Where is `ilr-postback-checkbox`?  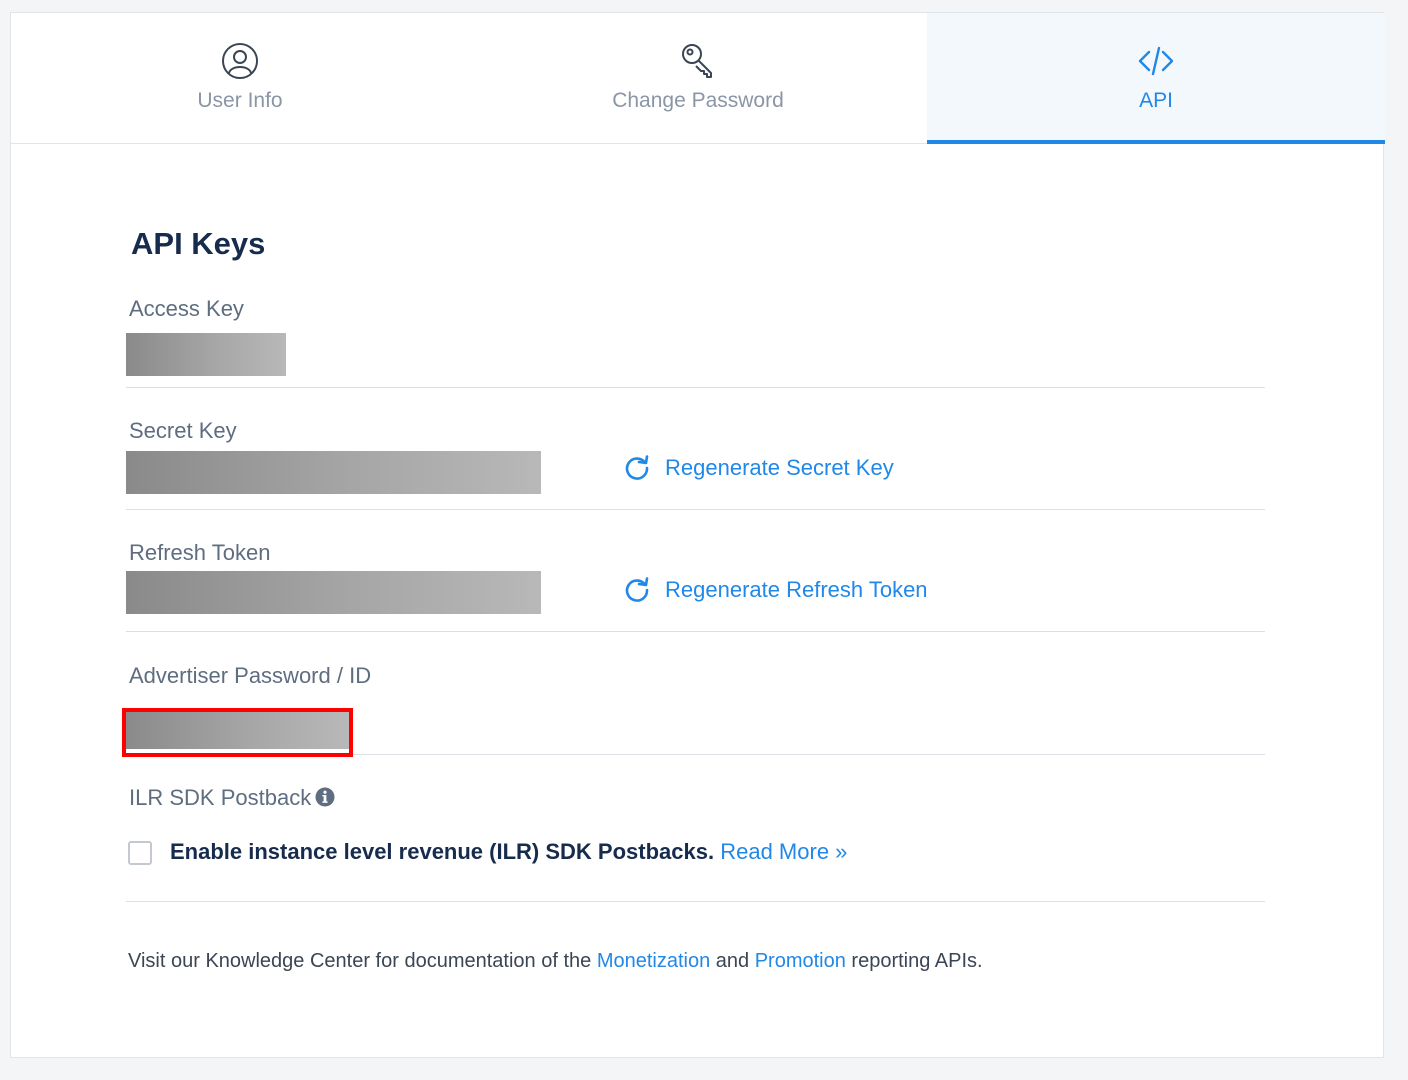
ilr-postback-checkbox is located at coordinates (140, 853).